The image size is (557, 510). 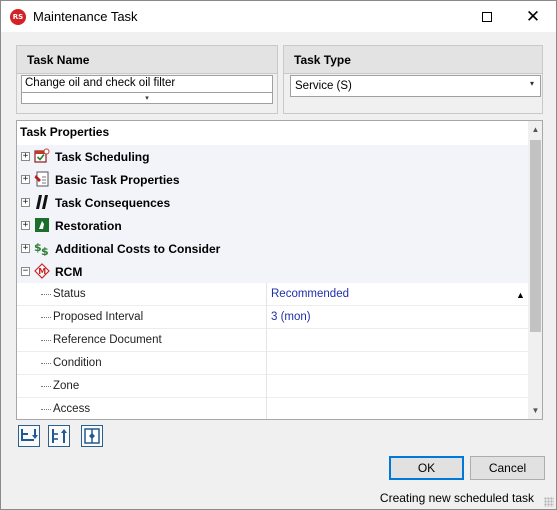 I want to click on property-label: Reference Document, so click(x=107, y=340).